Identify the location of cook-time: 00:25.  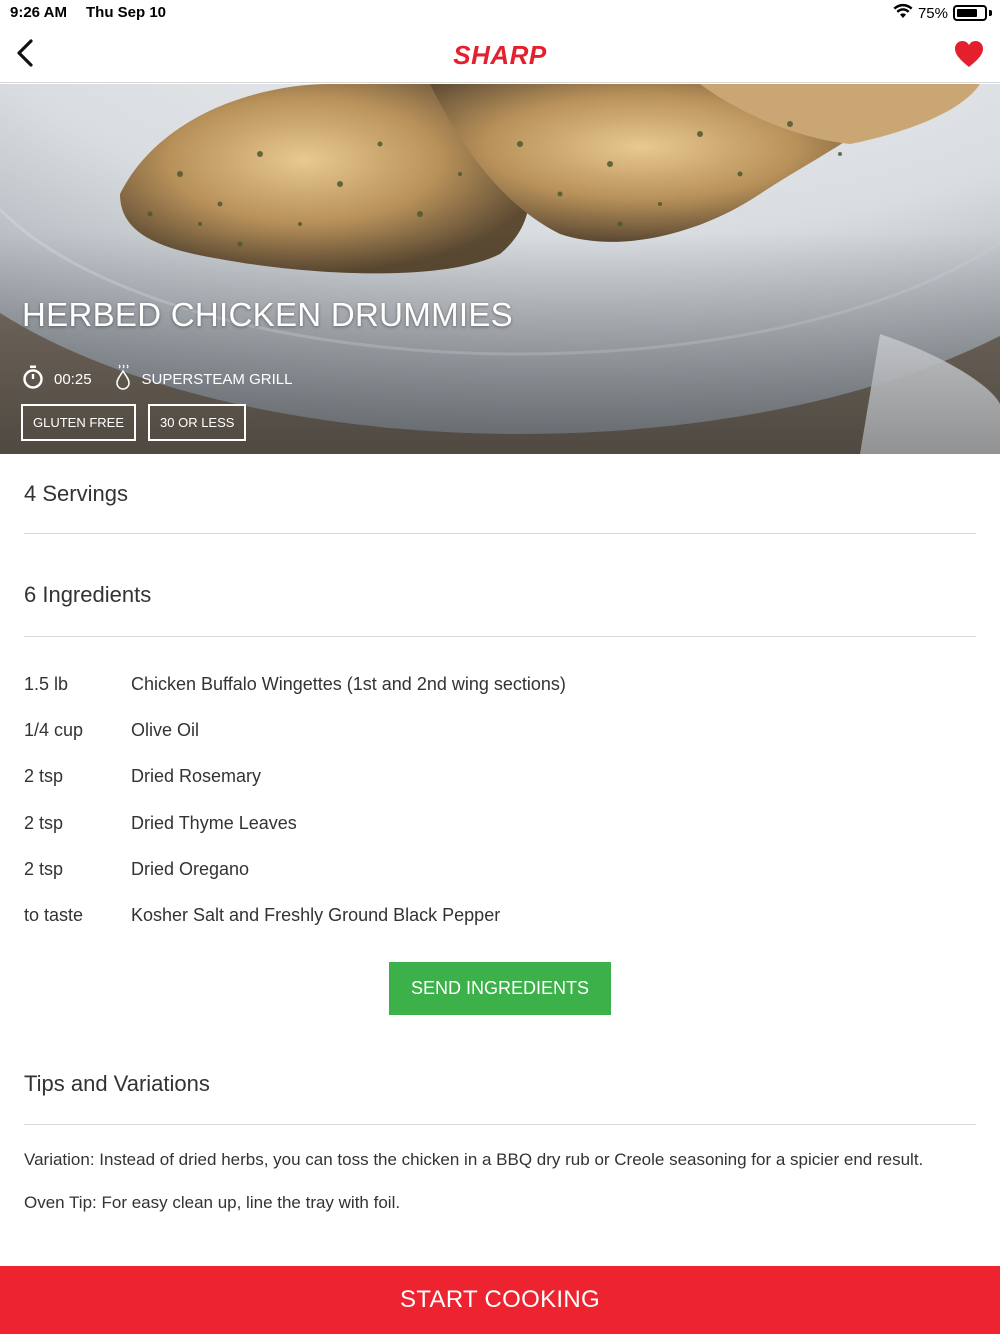
(57, 379).